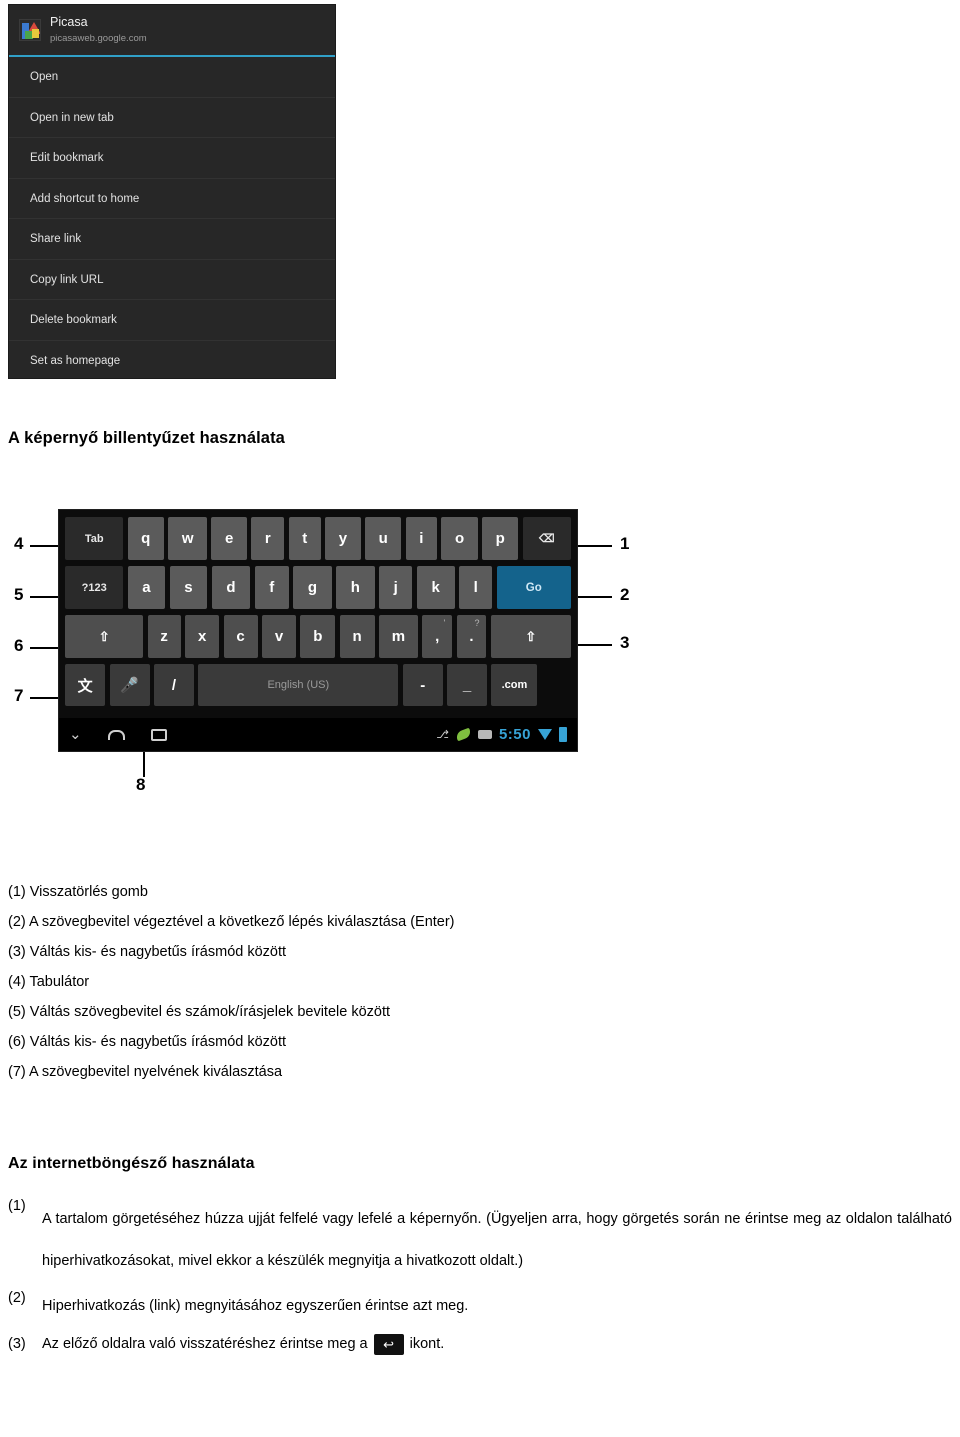 The image size is (960, 1437). What do you see at coordinates (30, 30) in the screenshot?
I see `picasa-icon` at bounding box center [30, 30].